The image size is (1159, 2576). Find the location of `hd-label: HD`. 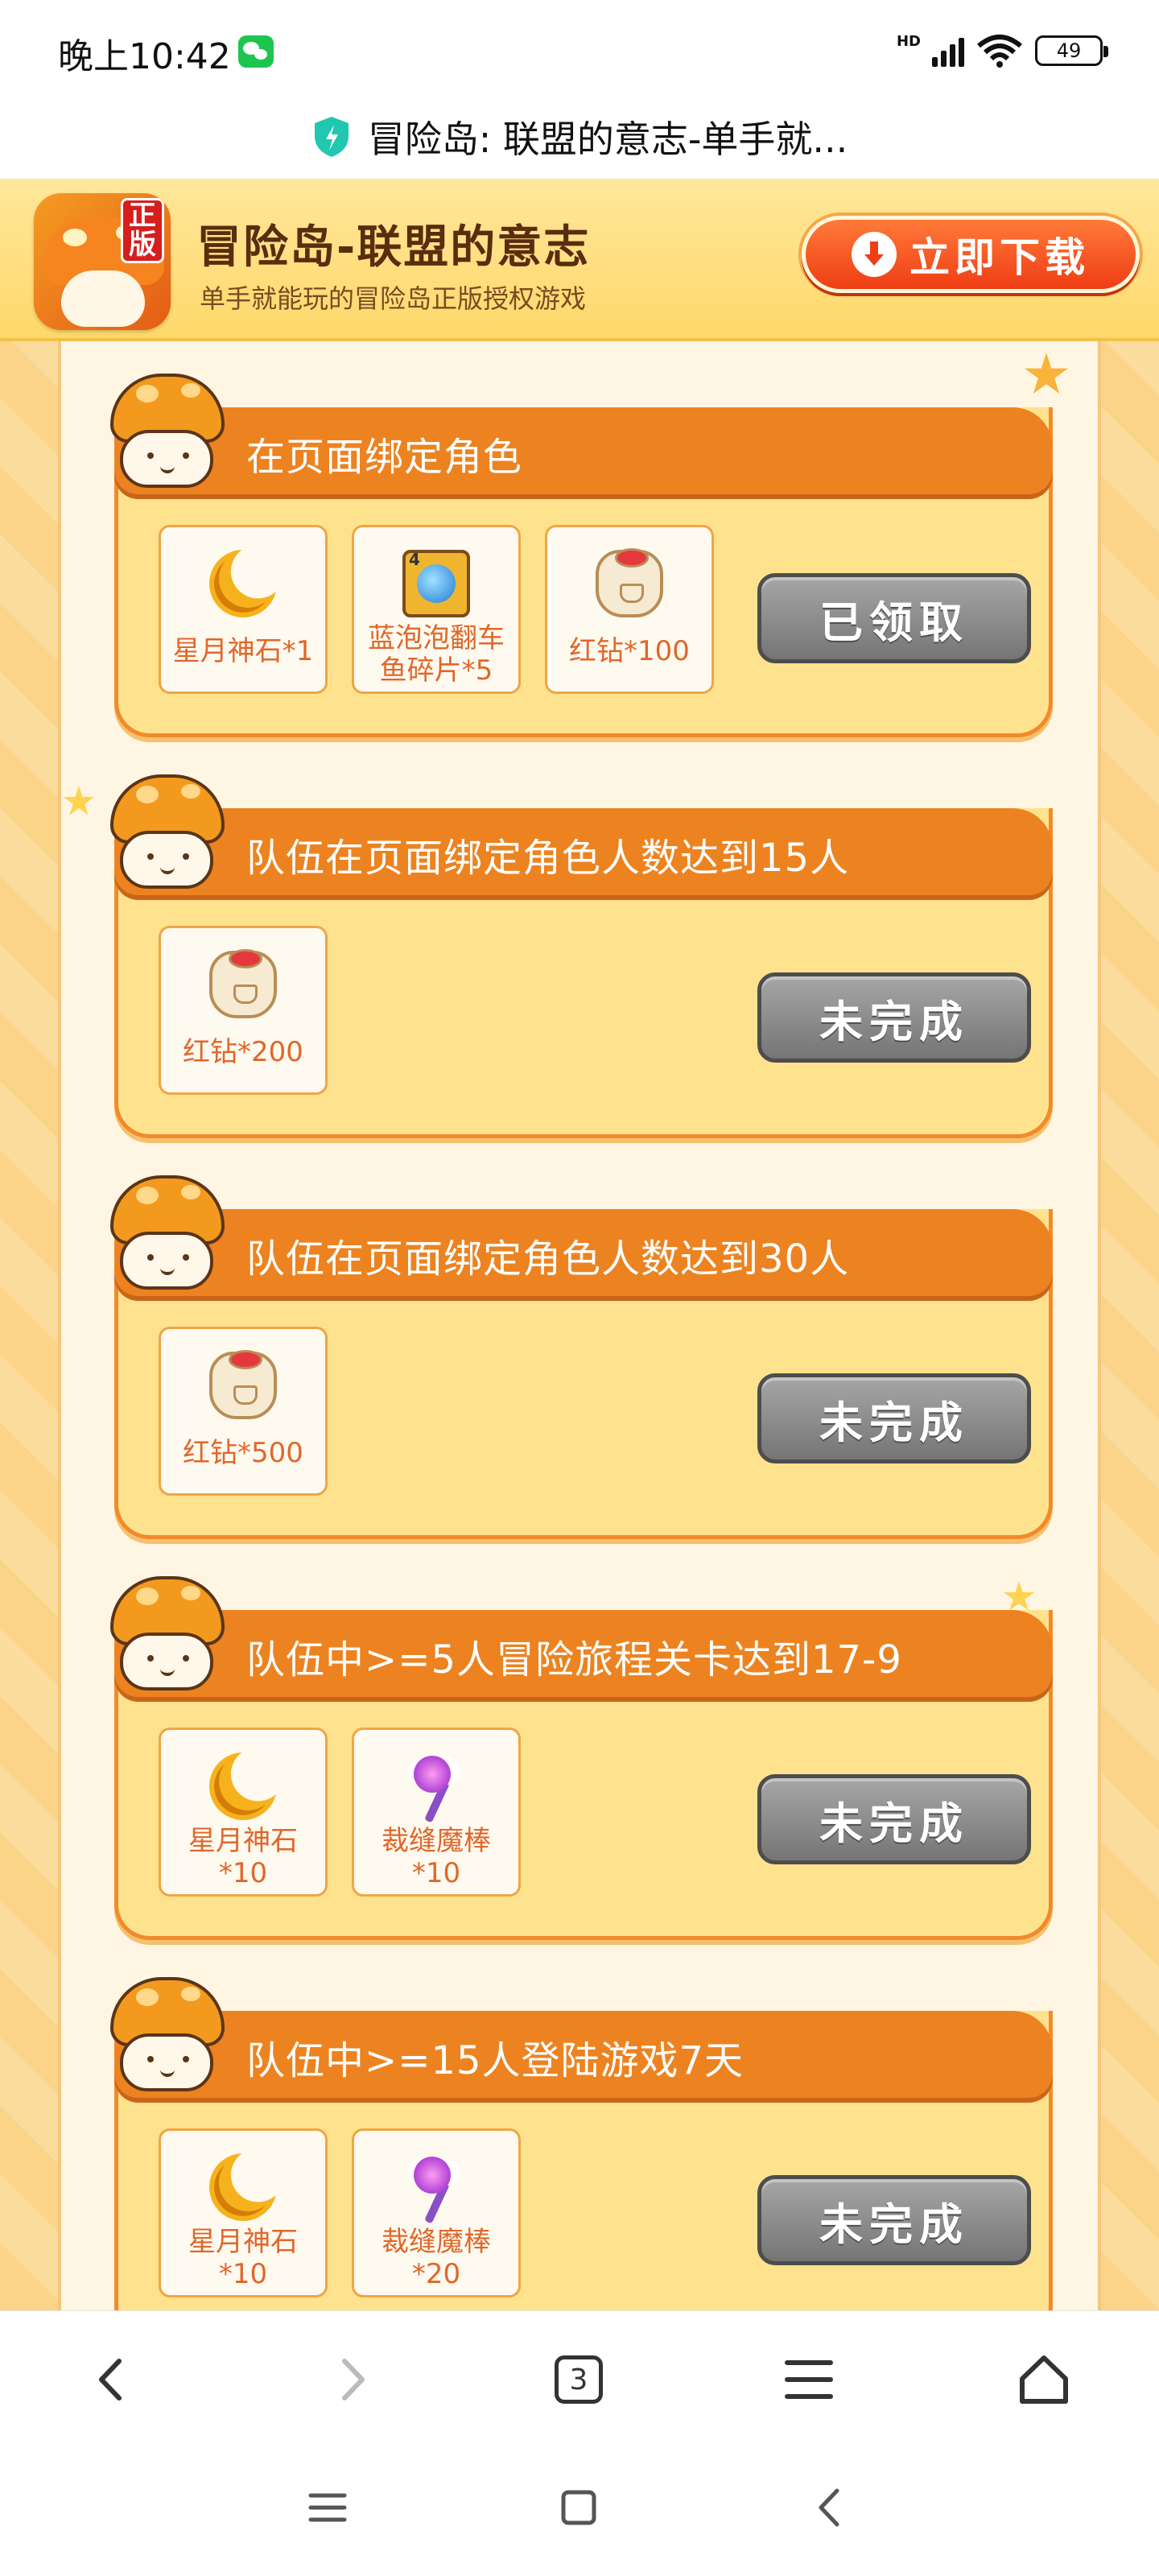

hd-label: HD is located at coordinates (908, 41).